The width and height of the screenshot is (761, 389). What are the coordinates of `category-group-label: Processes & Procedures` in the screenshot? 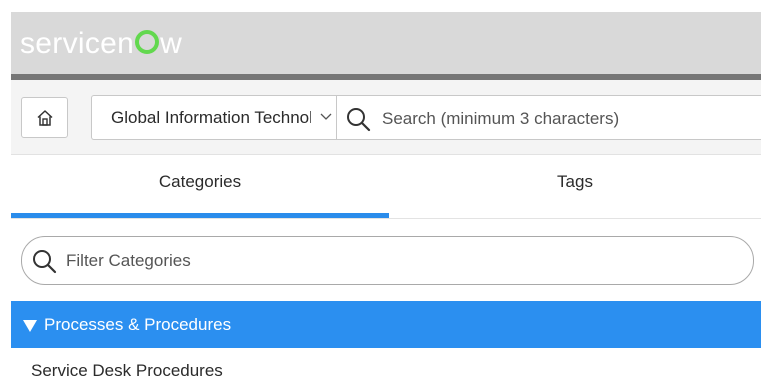 It's located at (138, 324).